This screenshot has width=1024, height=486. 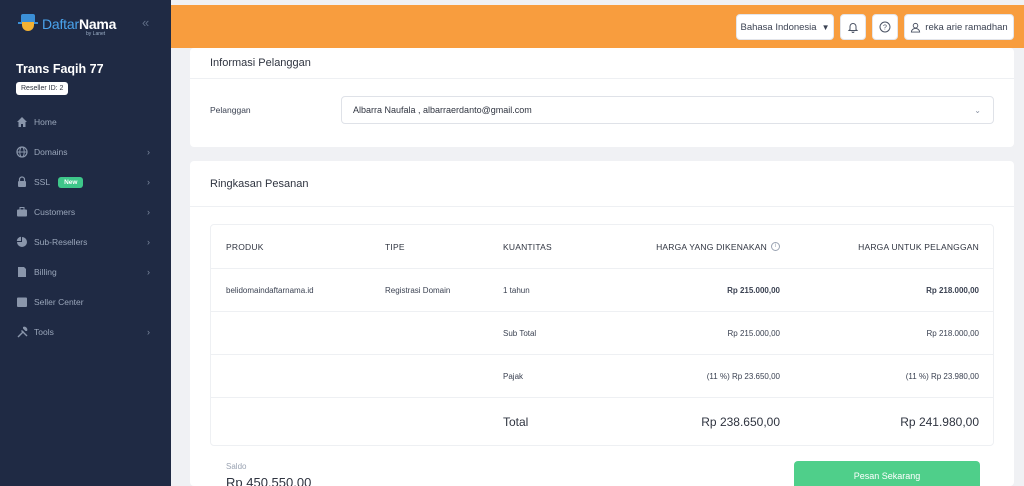 I want to click on lock-icon, so click(x=22, y=182).